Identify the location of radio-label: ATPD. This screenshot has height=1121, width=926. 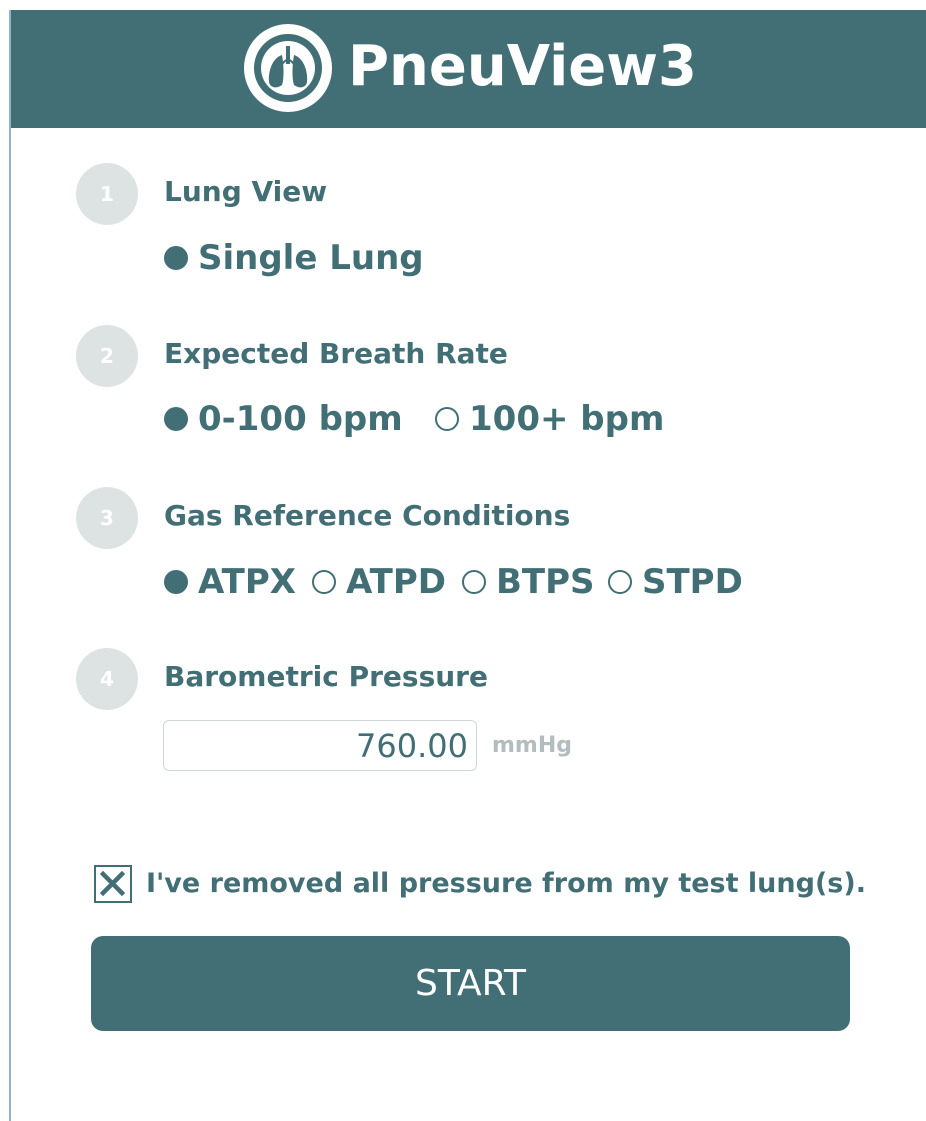
(396, 582).